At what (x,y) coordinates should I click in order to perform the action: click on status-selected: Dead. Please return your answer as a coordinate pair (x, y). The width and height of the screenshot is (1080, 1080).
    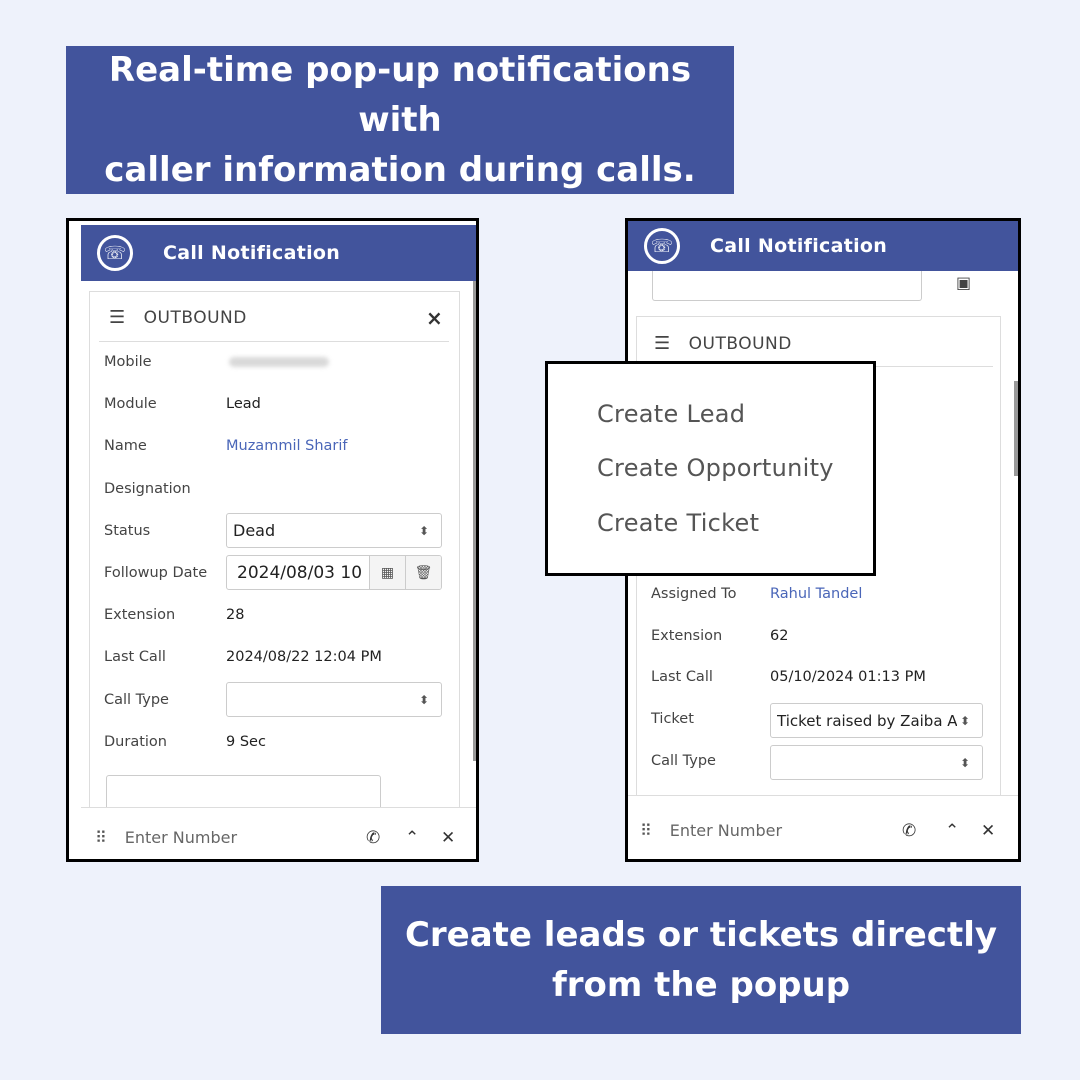
    Looking at the image, I should click on (254, 530).